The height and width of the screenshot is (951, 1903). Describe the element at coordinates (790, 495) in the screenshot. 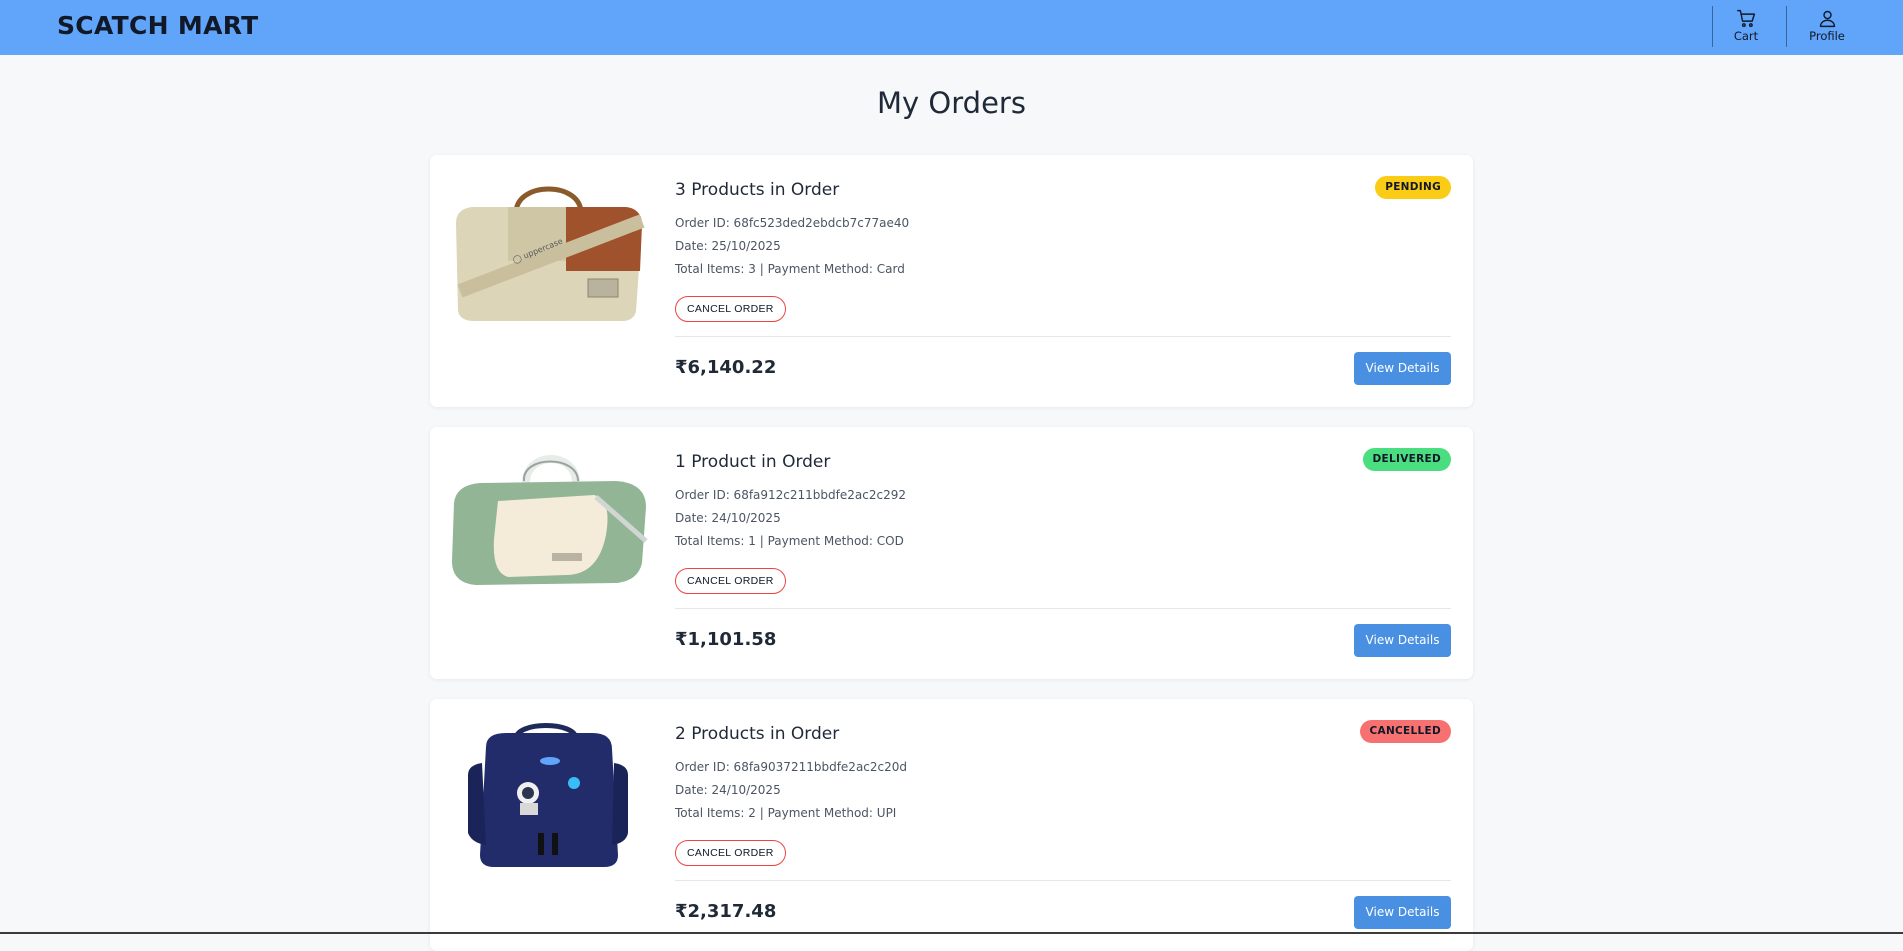

I see `order-id: Order ID: 68fa912c211bbdfe2ac2c292` at that location.